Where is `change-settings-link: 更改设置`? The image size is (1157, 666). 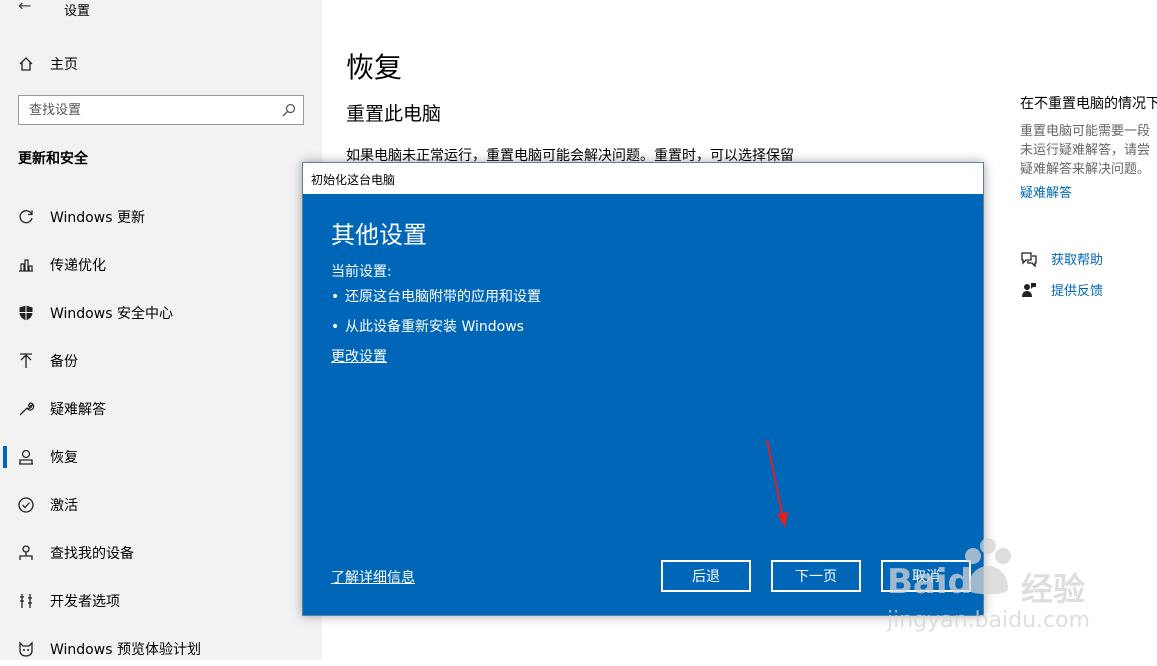
change-settings-link: 更改设置 is located at coordinates (359, 356).